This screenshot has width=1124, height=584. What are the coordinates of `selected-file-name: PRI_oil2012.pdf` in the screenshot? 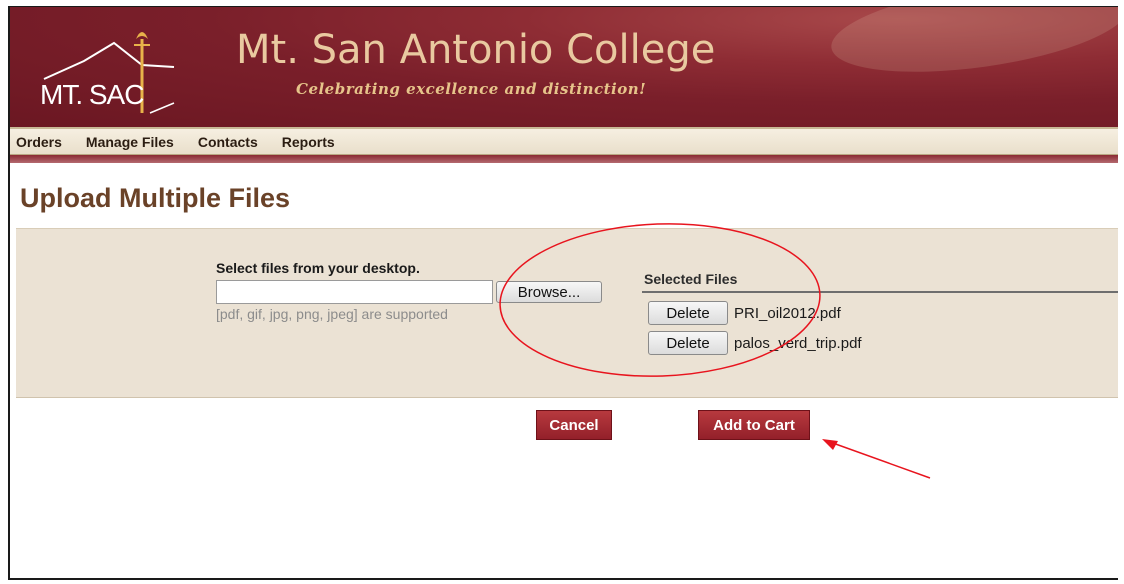 It's located at (787, 313).